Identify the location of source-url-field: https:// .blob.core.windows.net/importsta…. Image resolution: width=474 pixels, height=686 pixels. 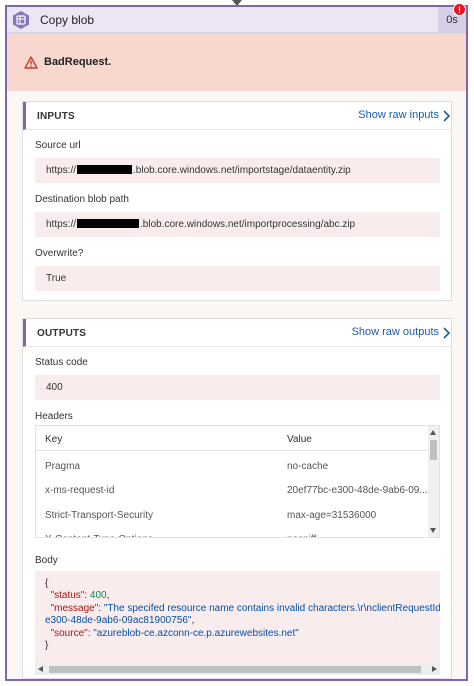
(237, 170).